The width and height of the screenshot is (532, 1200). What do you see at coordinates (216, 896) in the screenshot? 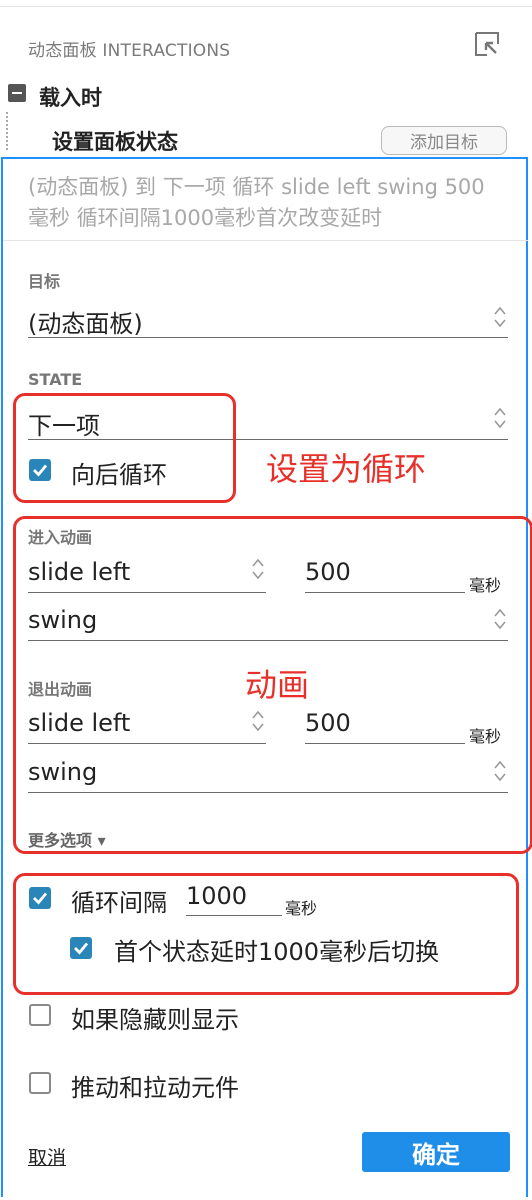
I see `loop-interval-input: 1000` at bounding box center [216, 896].